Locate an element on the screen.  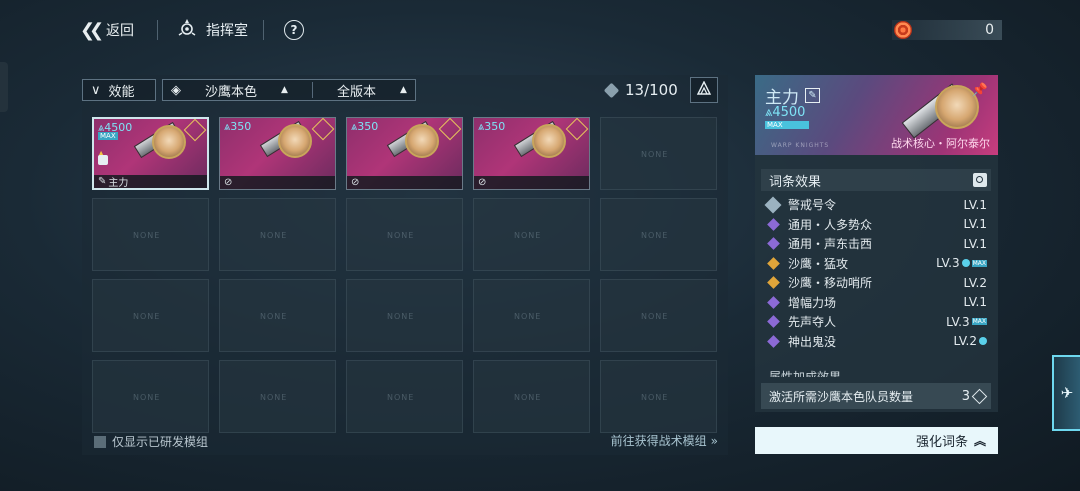
effect-row: 增幅力场 LV.1 is located at coordinates (876, 303).